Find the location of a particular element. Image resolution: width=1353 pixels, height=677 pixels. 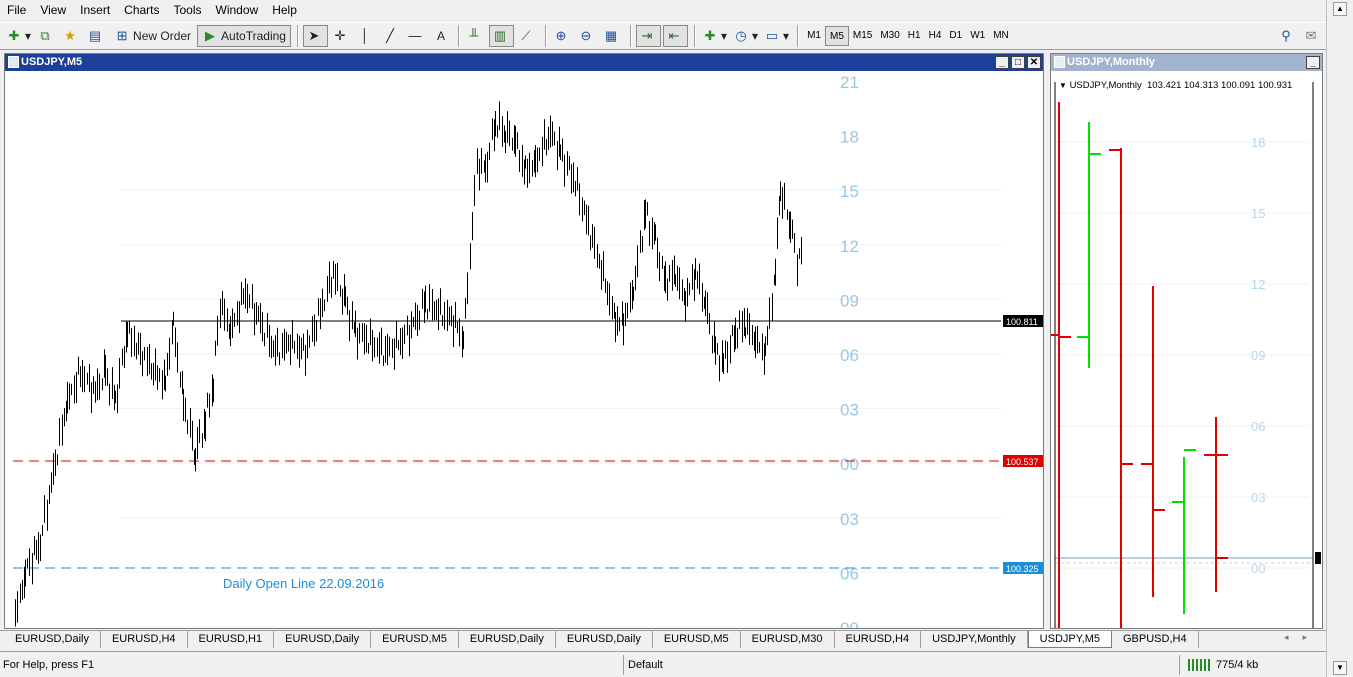

new-order-button: ⊞ New Order is located at coordinates (152, 36).